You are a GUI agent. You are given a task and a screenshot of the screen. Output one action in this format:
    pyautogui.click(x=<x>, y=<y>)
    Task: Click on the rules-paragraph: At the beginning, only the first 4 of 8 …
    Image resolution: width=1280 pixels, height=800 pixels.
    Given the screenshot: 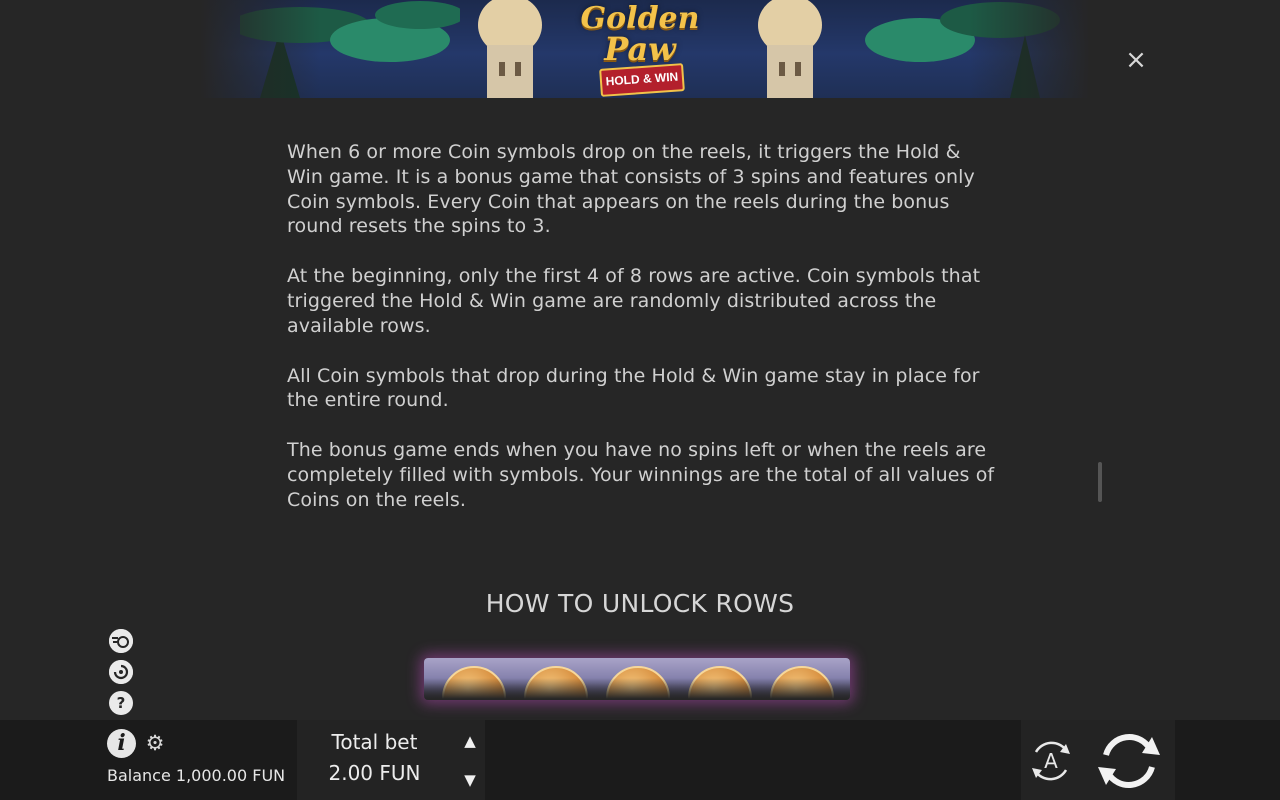 What is the action you would take?
    pyautogui.click(x=634, y=301)
    